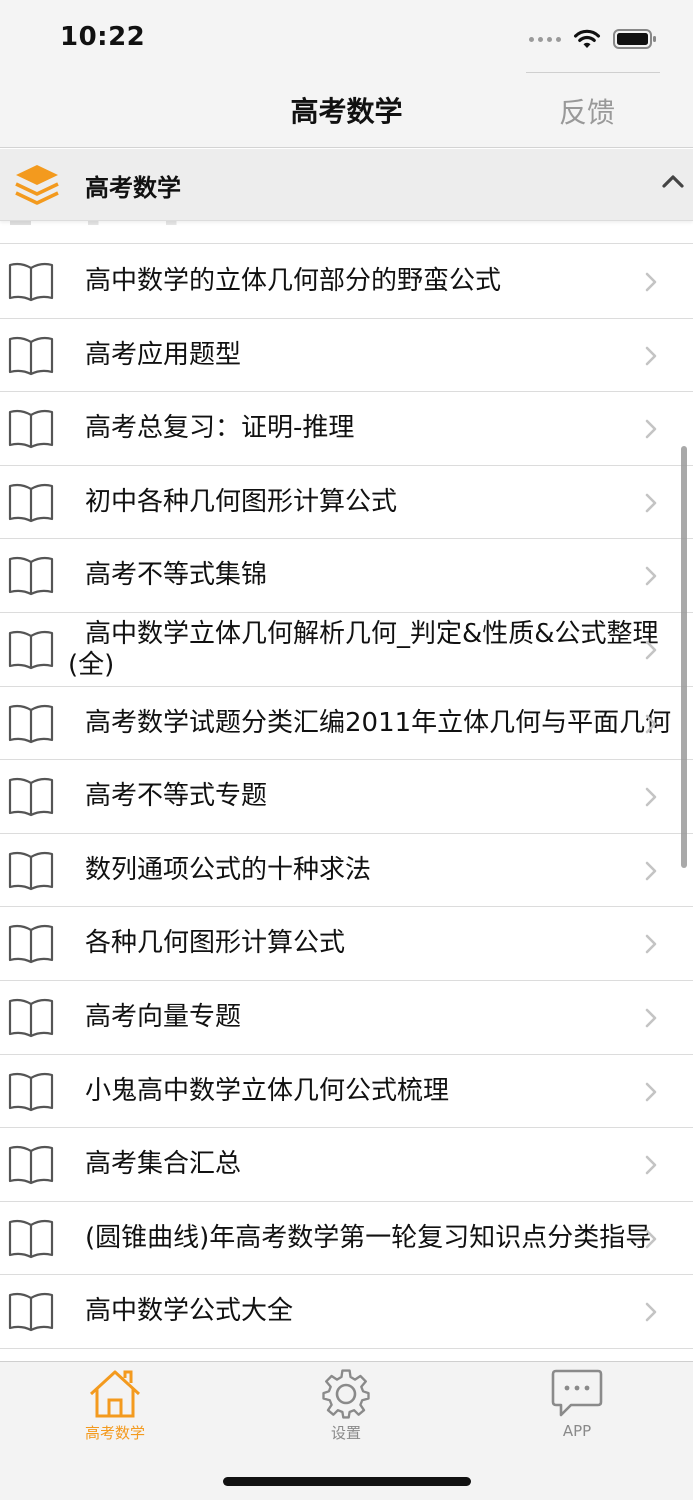 This screenshot has width=693, height=1500. Describe the element at coordinates (215, 943) in the screenshot. I see `list-item-text: 各种几何图形计算公式` at that location.